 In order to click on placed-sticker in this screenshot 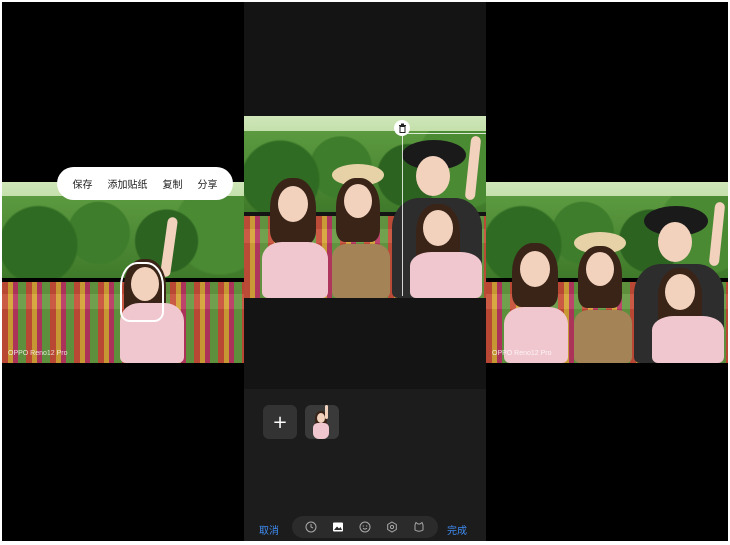, I will do `click(448, 216)`.